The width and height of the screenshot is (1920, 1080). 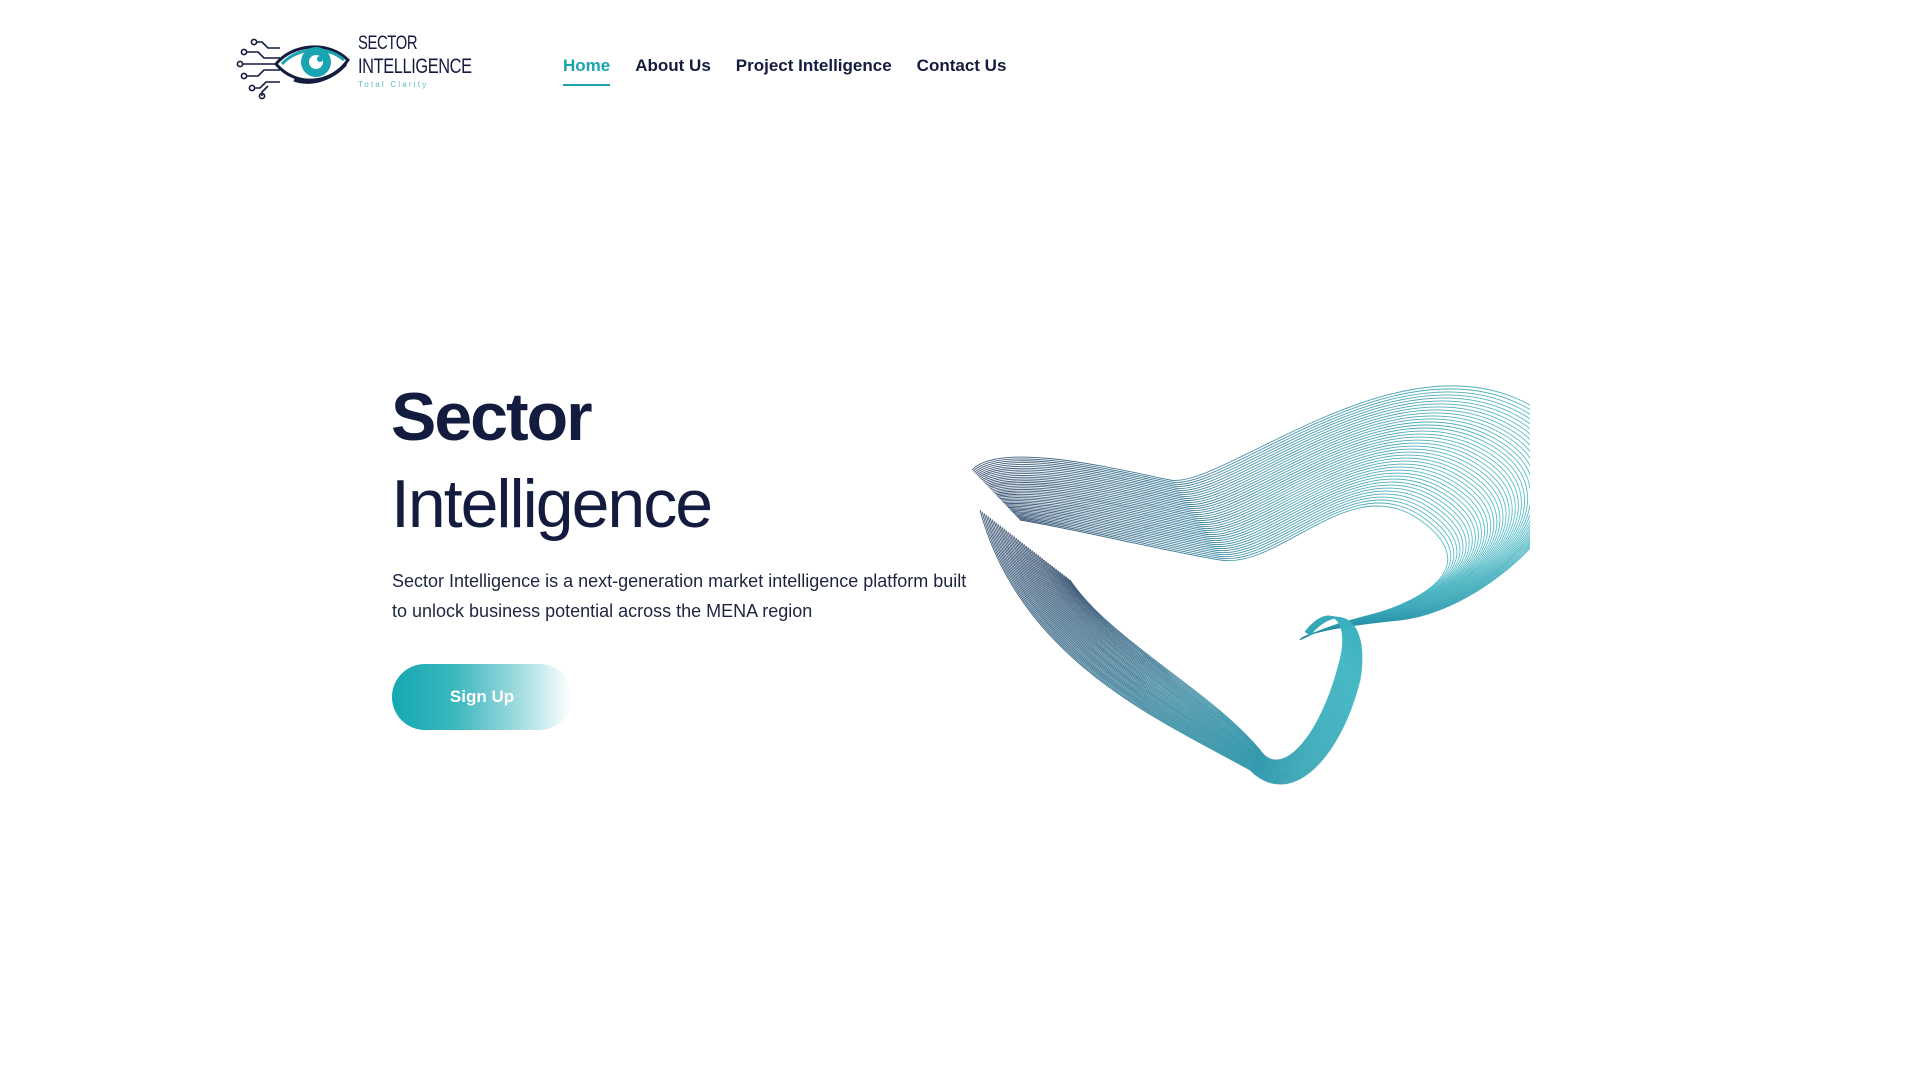 What do you see at coordinates (492, 417) in the screenshot?
I see `hero-title-bold: Sector` at bounding box center [492, 417].